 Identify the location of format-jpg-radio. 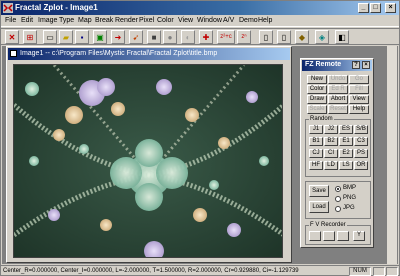
(338, 209).